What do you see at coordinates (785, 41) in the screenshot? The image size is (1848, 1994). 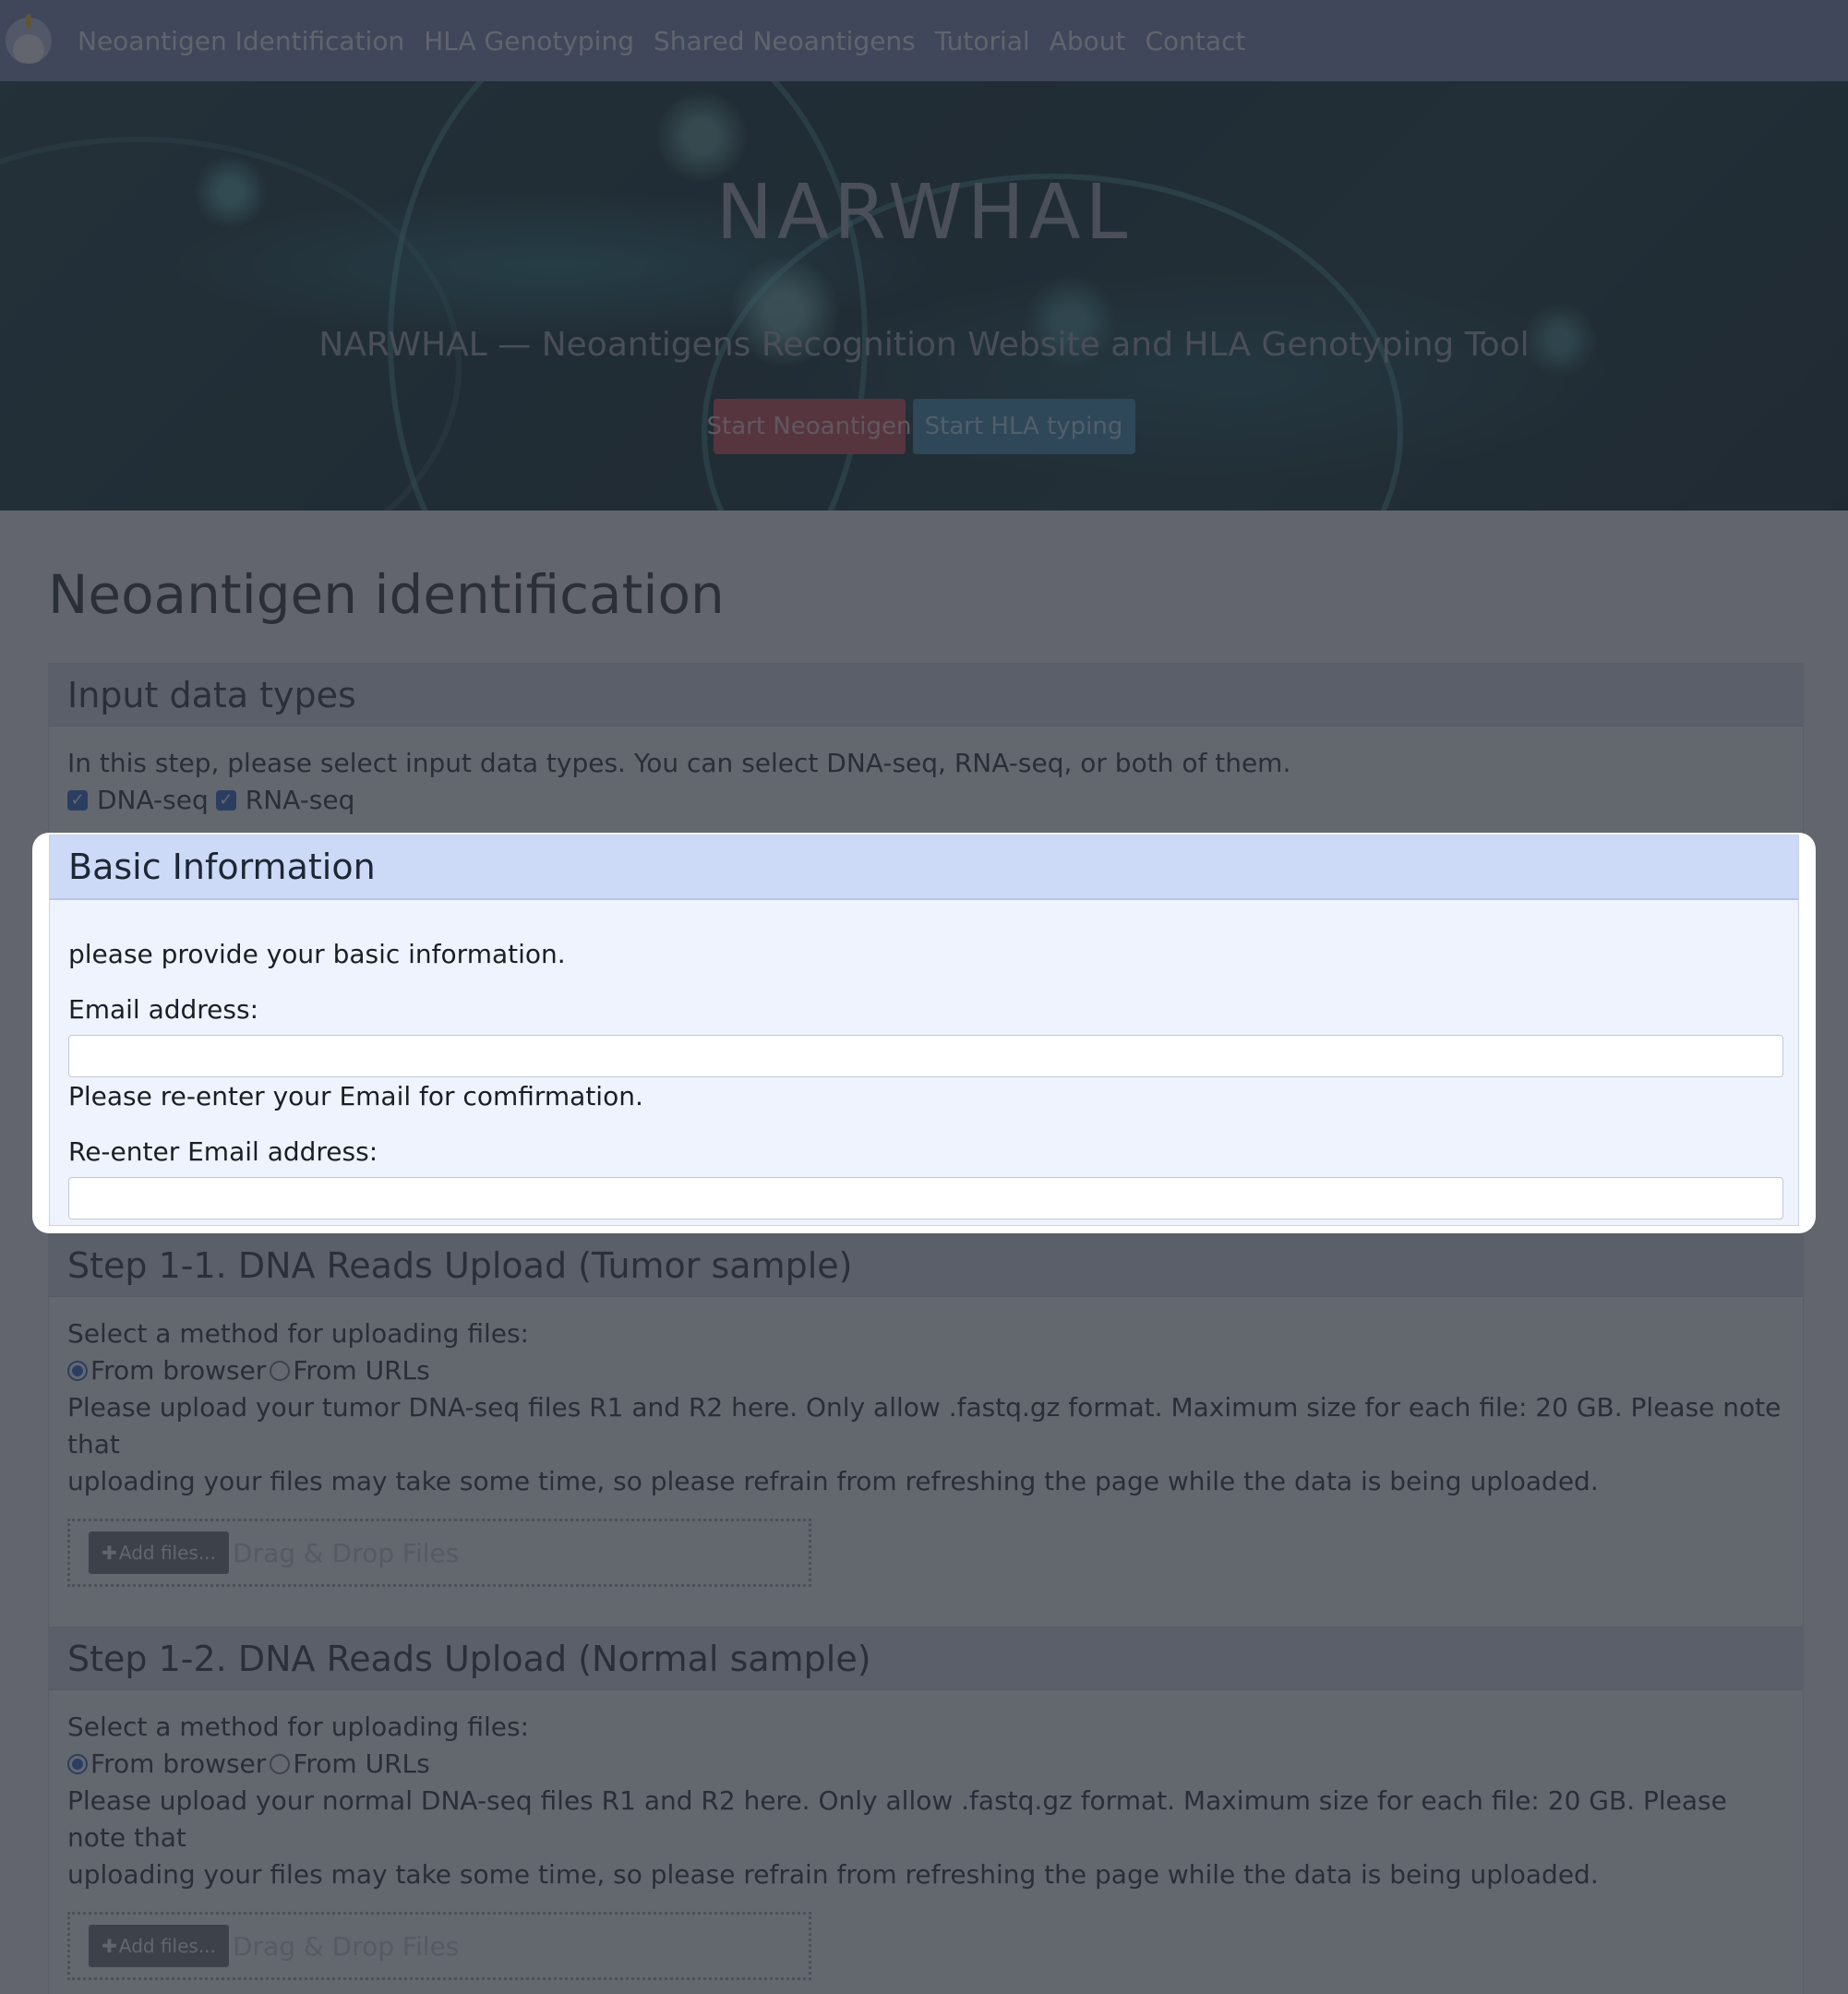 I see `nav-shared-neoantigens: Shared Neoantigens` at bounding box center [785, 41].